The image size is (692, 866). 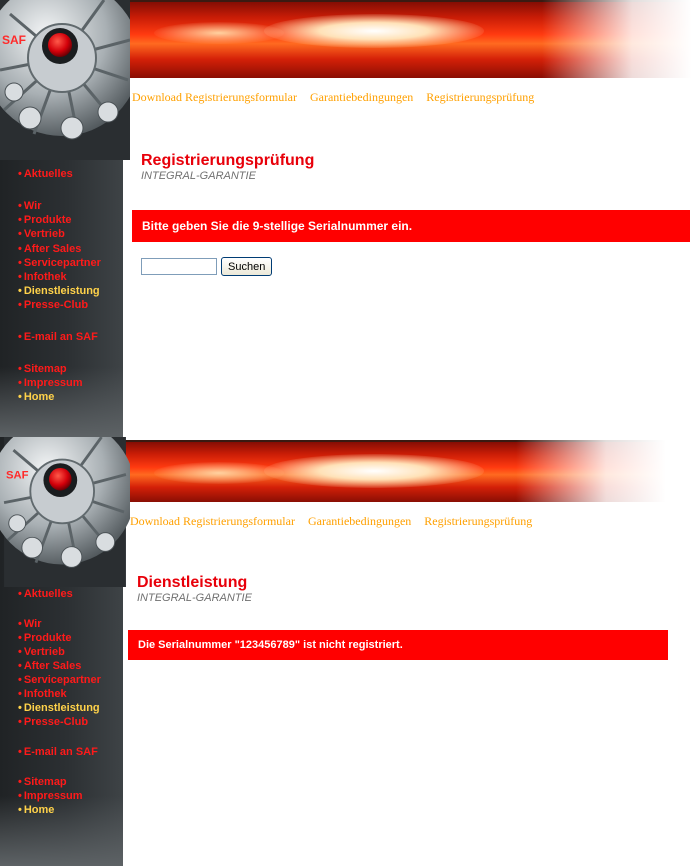 I want to click on page-title: Registrierungsprüfung, so click(x=228, y=160).